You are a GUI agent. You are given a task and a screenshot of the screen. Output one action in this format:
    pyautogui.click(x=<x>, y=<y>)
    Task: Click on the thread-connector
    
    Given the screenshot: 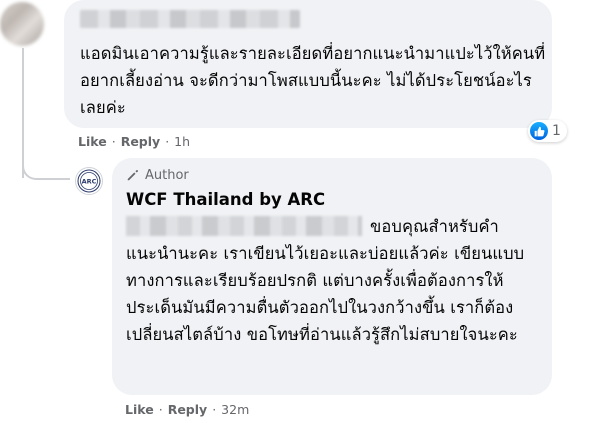 What is the action you would take?
    pyautogui.click(x=46, y=165)
    